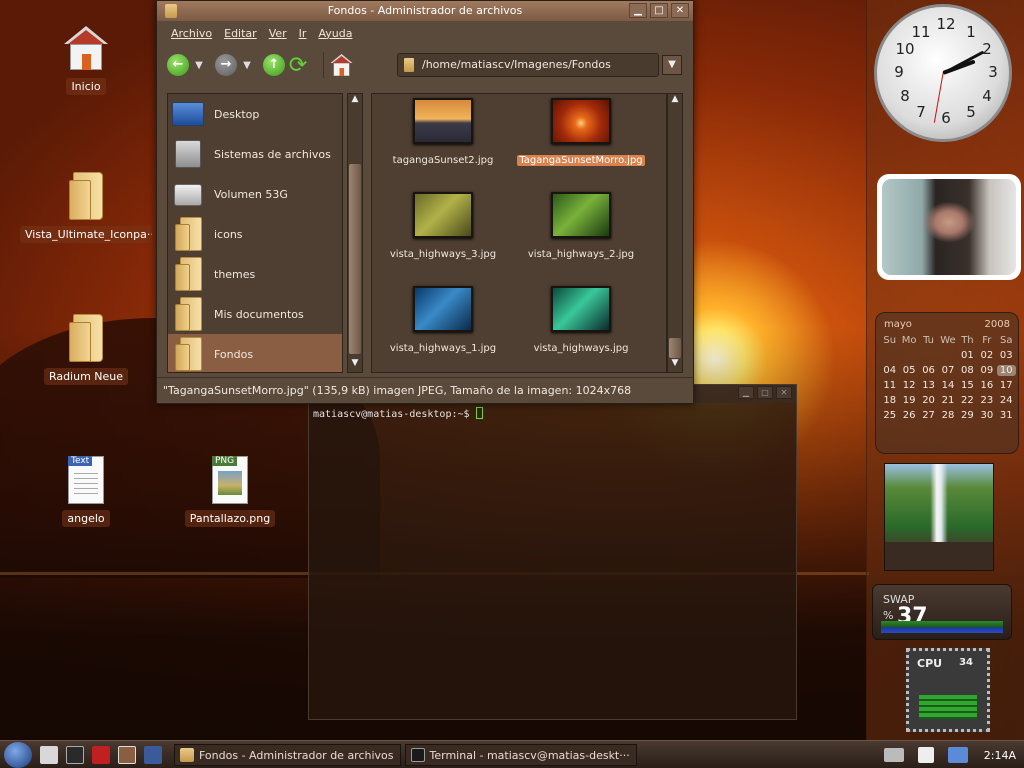 The height and width of the screenshot is (768, 1024). I want to click on home-icon, so click(49, 754).